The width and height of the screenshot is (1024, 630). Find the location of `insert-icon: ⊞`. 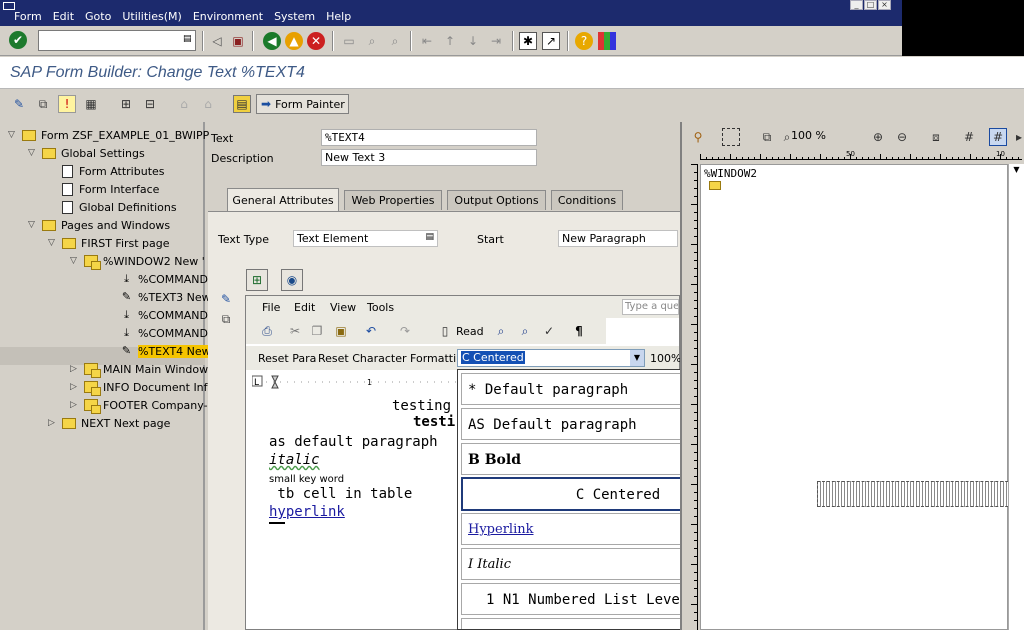

insert-icon: ⊞ is located at coordinates (257, 280).